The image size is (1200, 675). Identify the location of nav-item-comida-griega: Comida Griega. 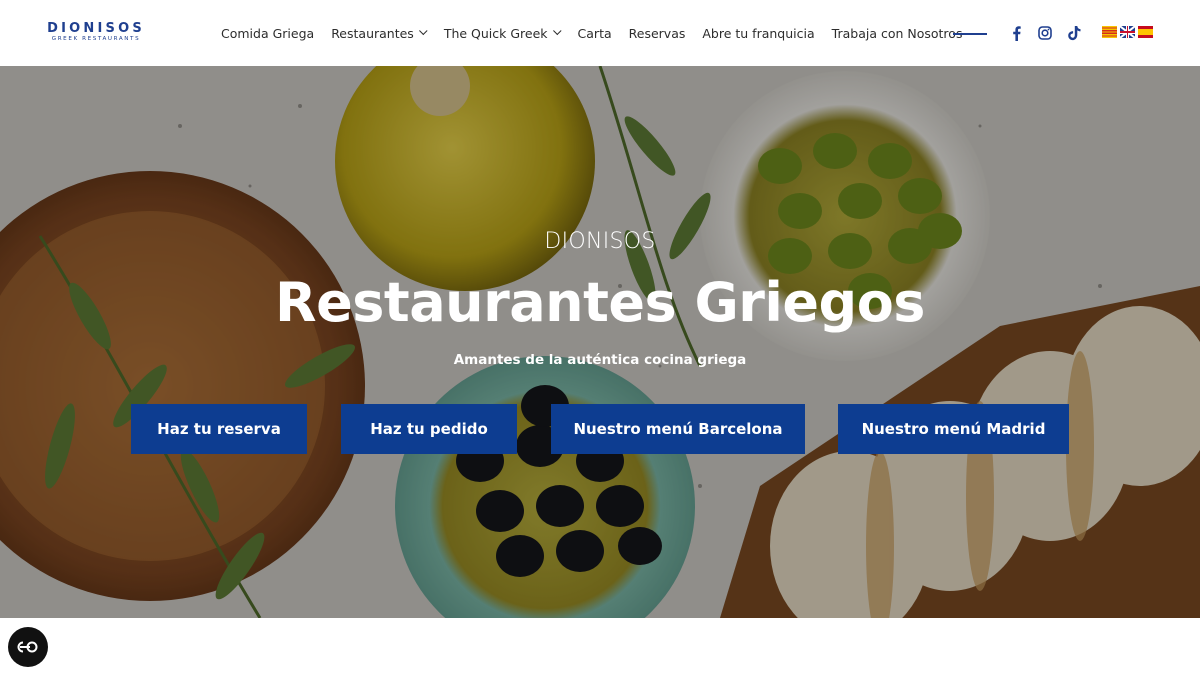
(267, 33).